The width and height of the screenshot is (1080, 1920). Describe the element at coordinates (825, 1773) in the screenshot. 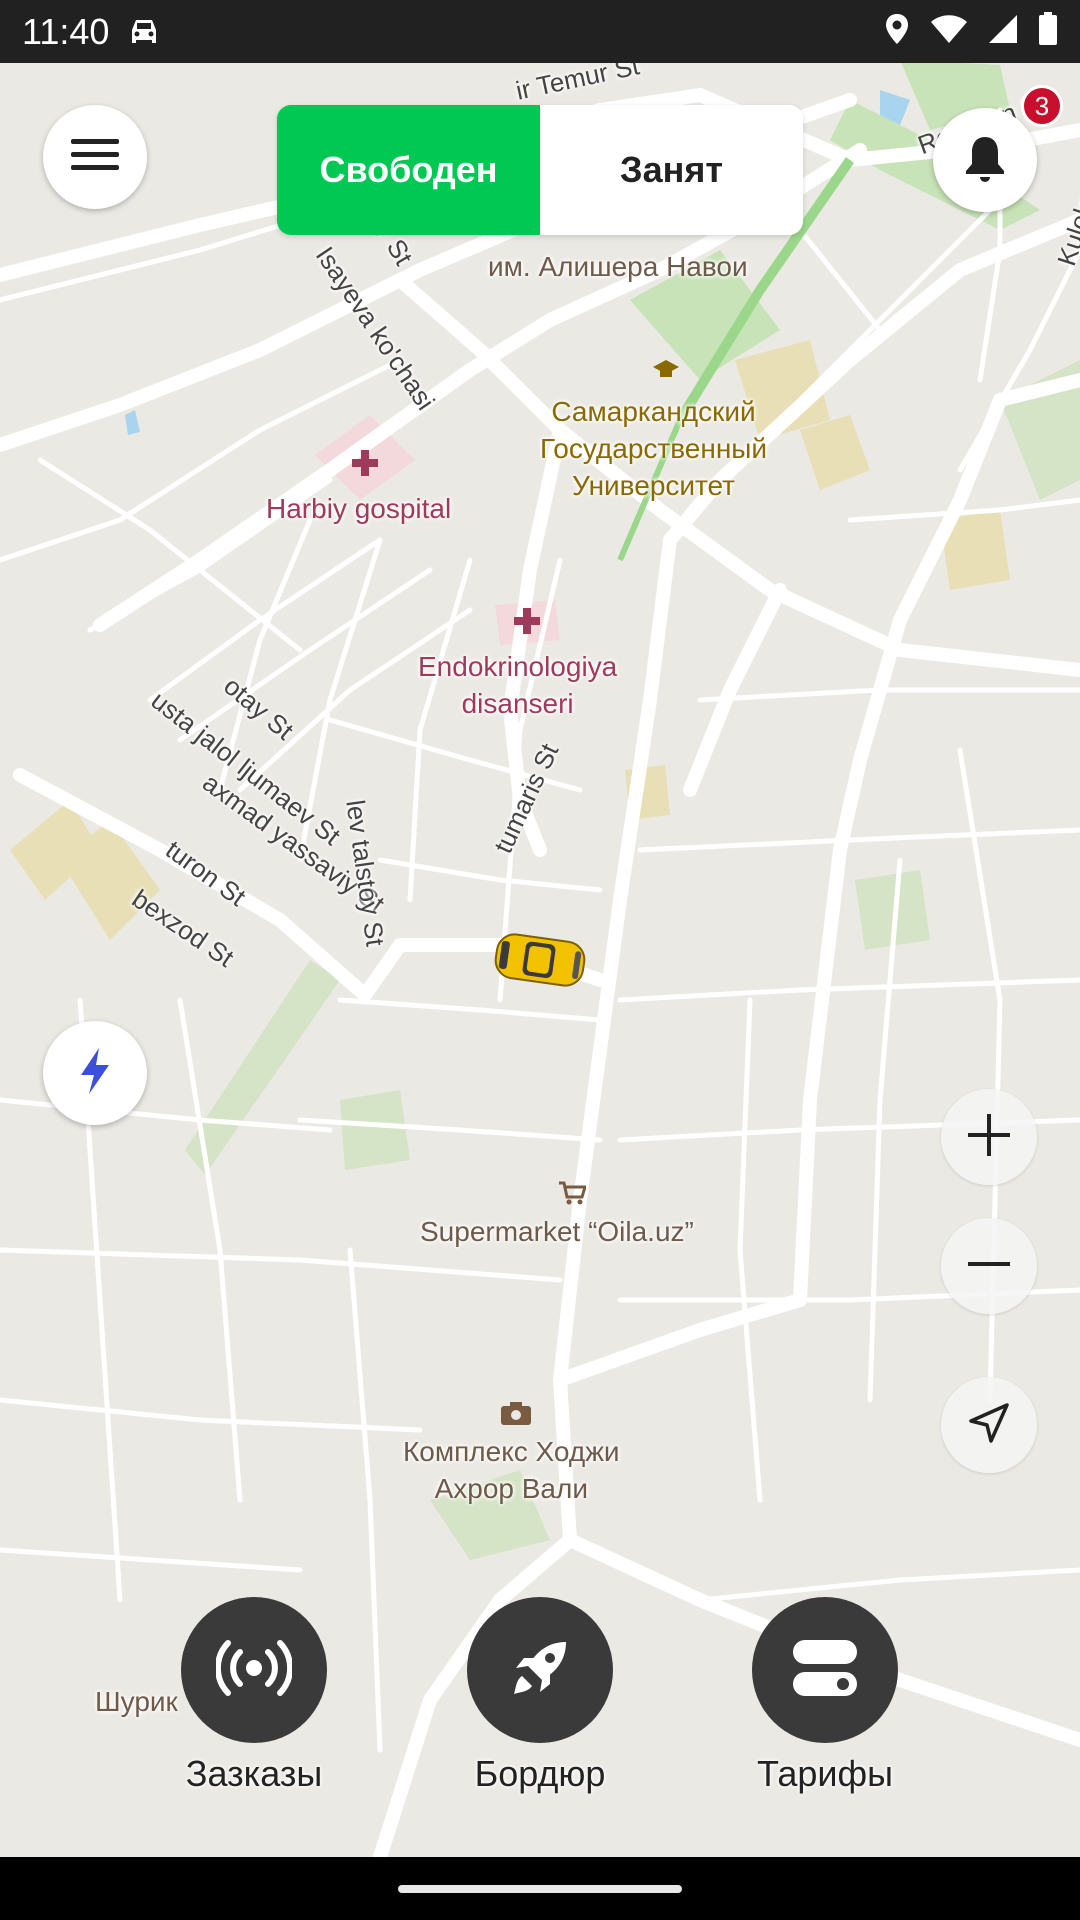

I see `tariffs-label: Тарифы` at that location.